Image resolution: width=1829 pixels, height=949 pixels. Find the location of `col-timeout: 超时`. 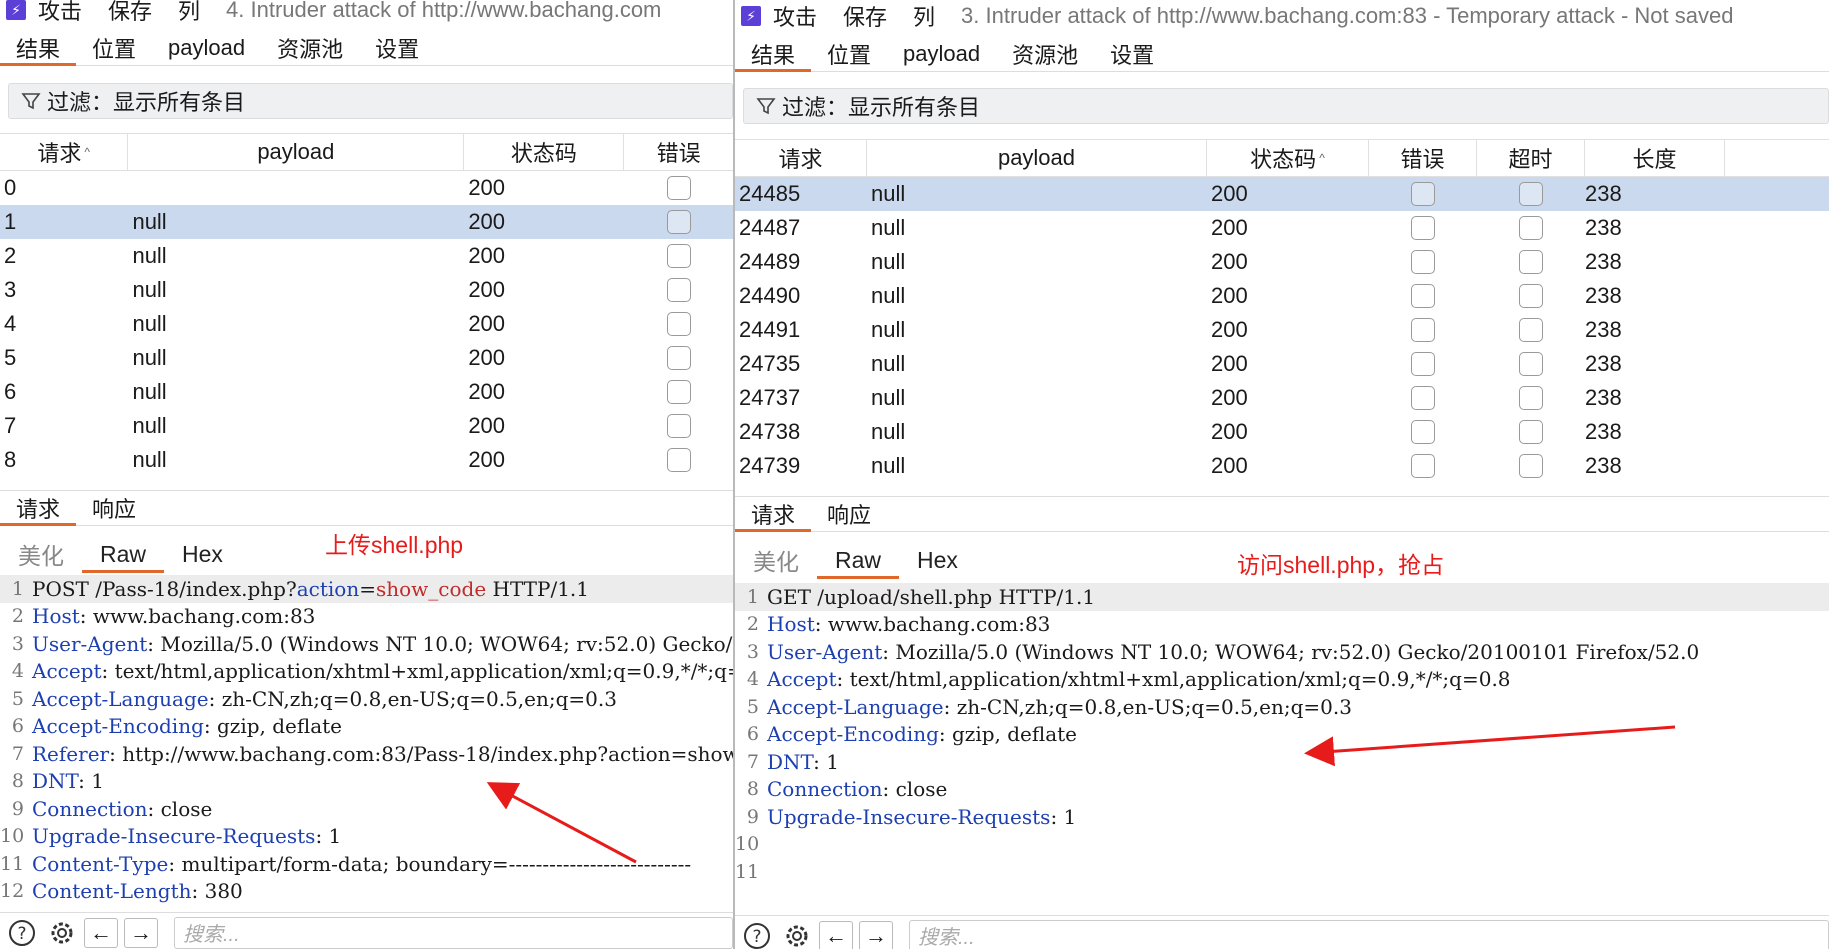

col-timeout: 超时 is located at coordinates (1531, 158).